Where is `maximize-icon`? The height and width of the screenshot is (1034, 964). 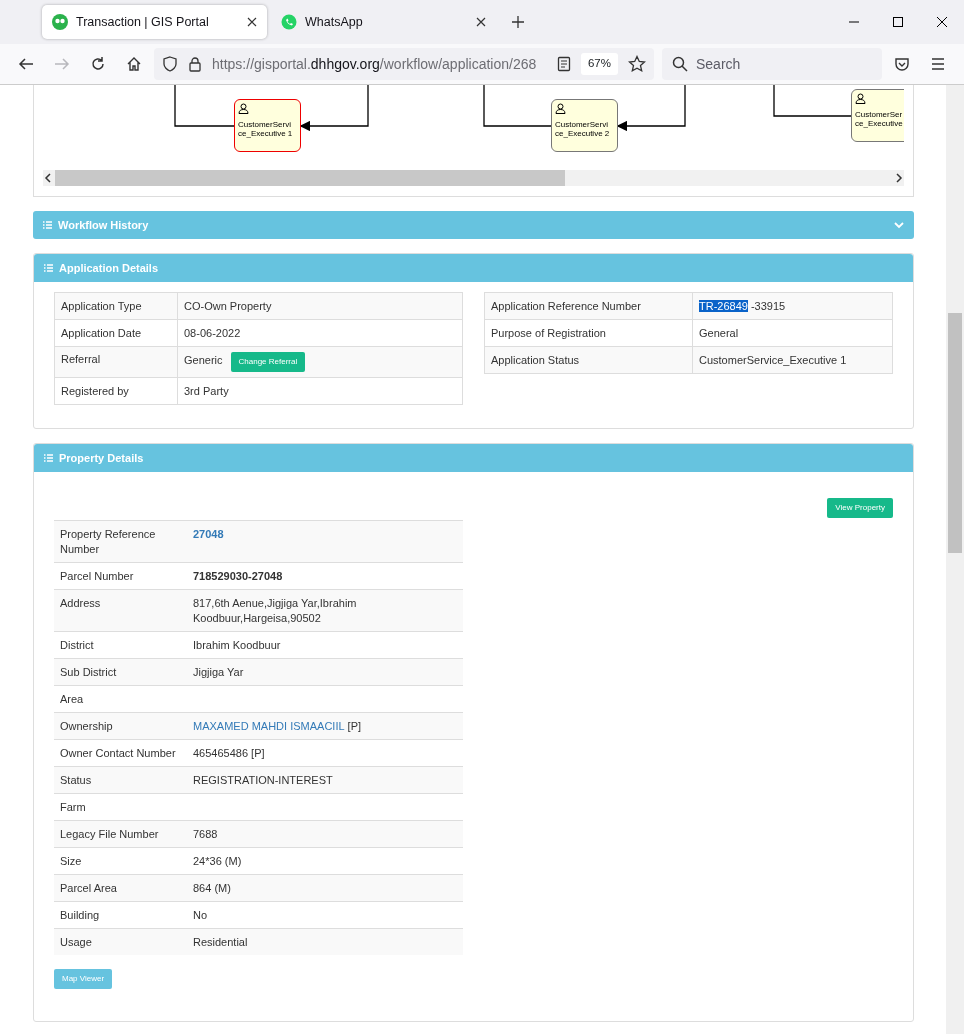 maximize-icon is located at coordinates (898, 22).